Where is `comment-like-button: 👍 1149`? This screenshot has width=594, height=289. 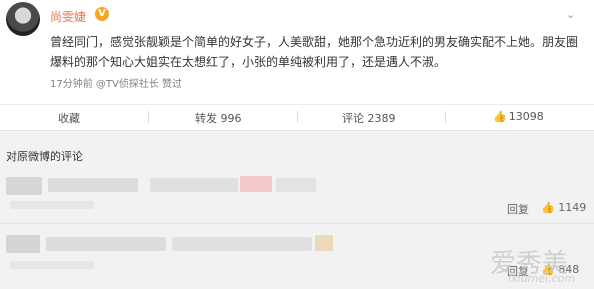 comment-like-button: 👍 1149 is located at coordinates (563, 207).